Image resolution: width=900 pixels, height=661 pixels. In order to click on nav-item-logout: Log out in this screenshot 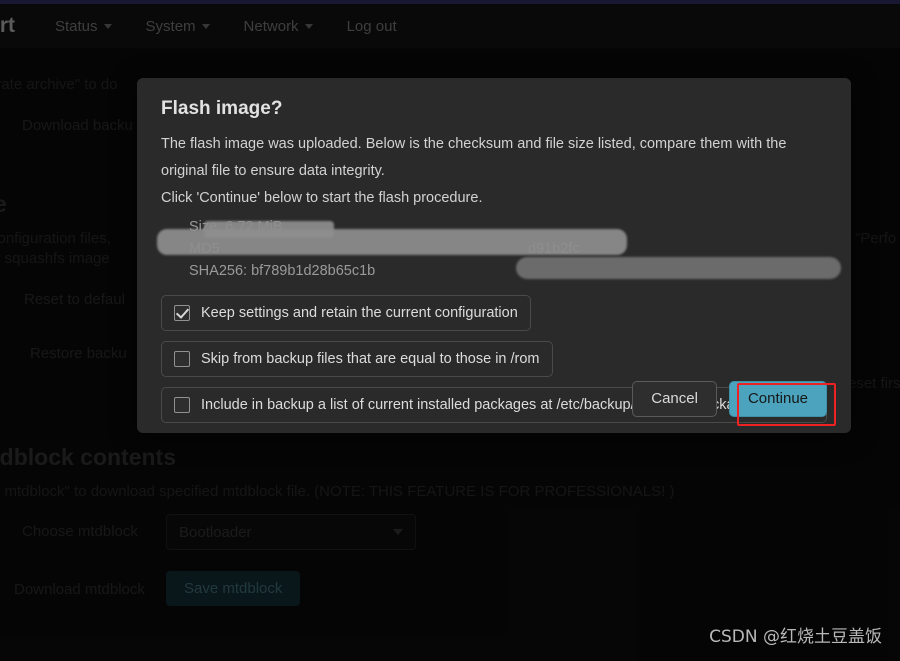, I will do `click(372, 26)`.